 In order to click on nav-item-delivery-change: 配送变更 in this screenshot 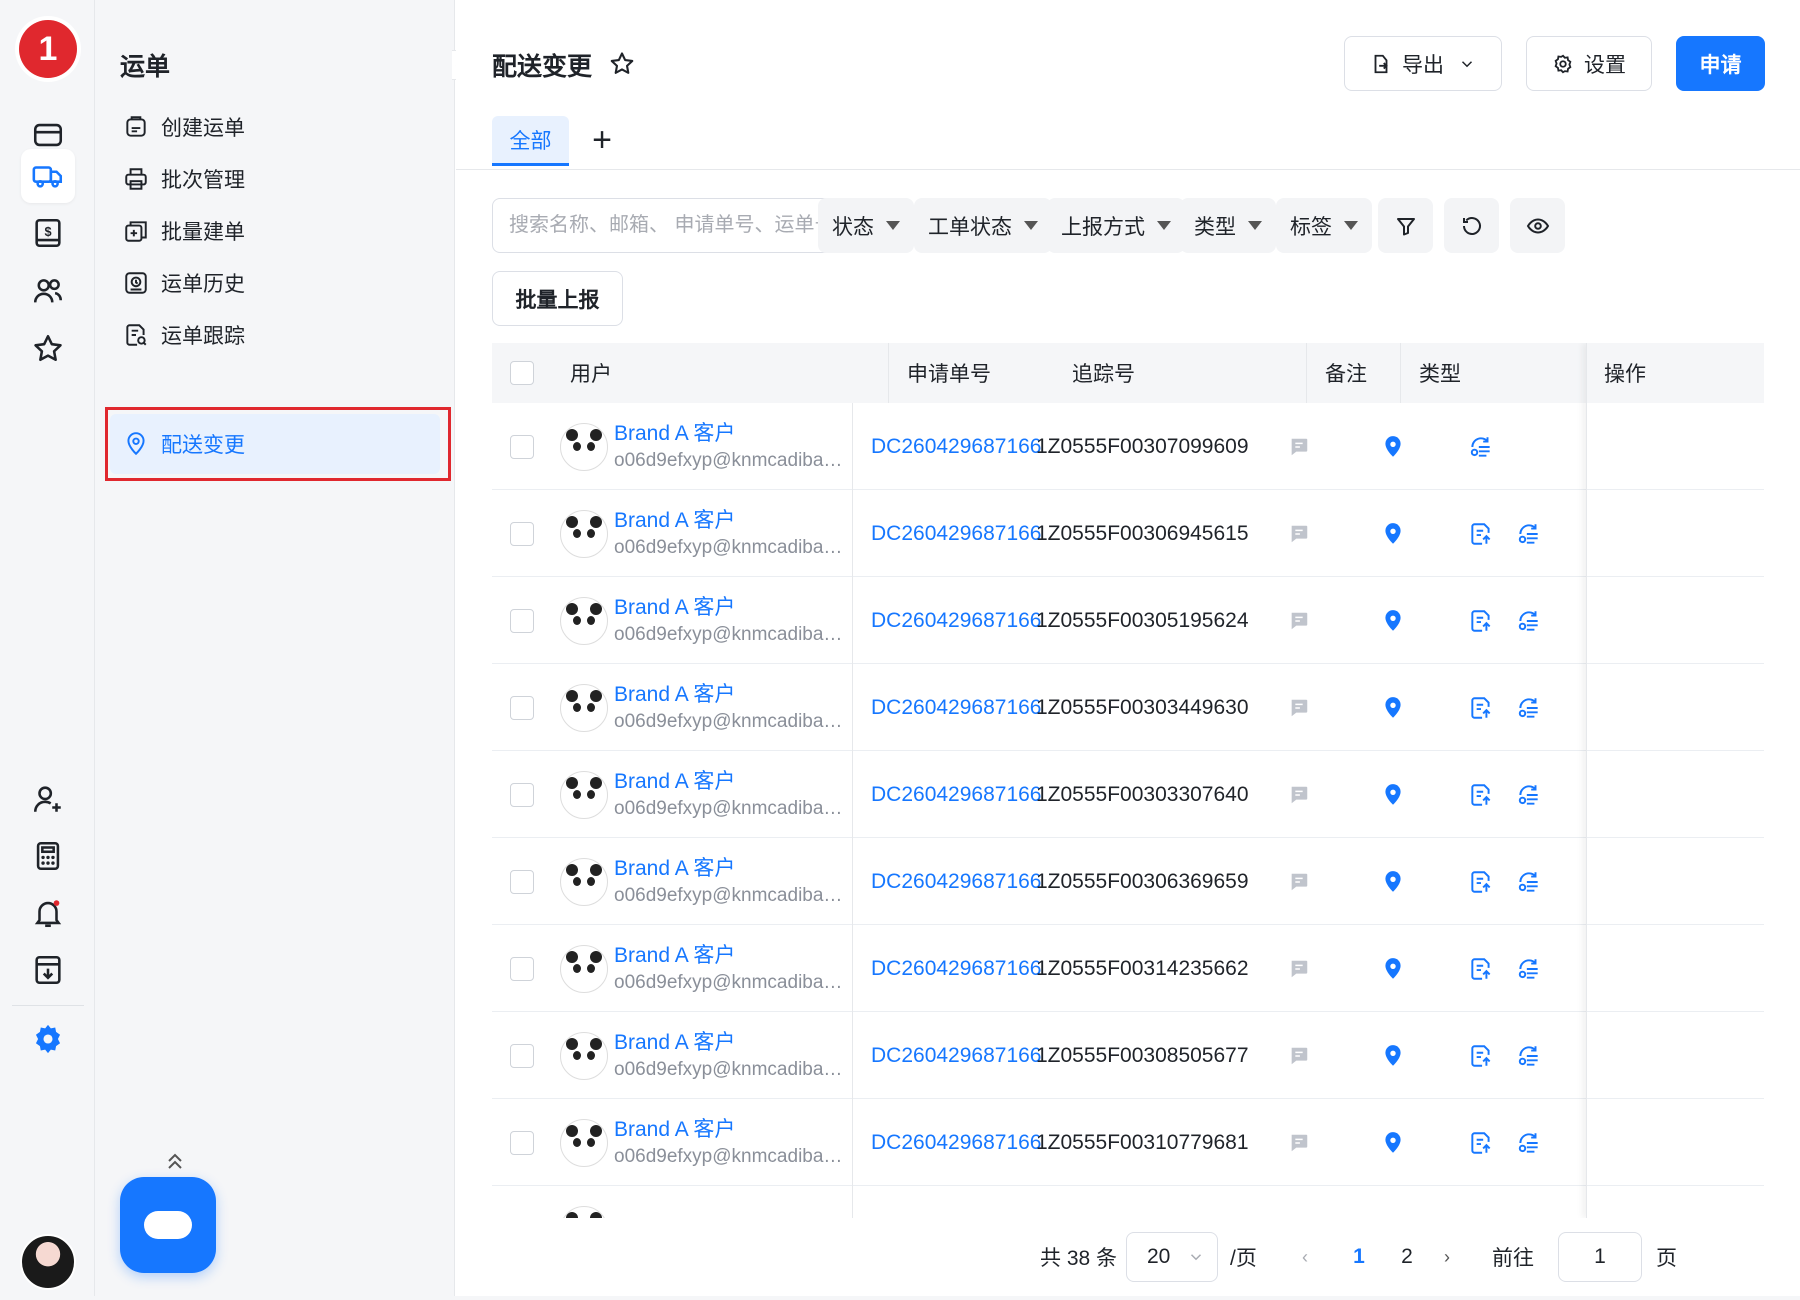, I will do `click(275, 444)`.